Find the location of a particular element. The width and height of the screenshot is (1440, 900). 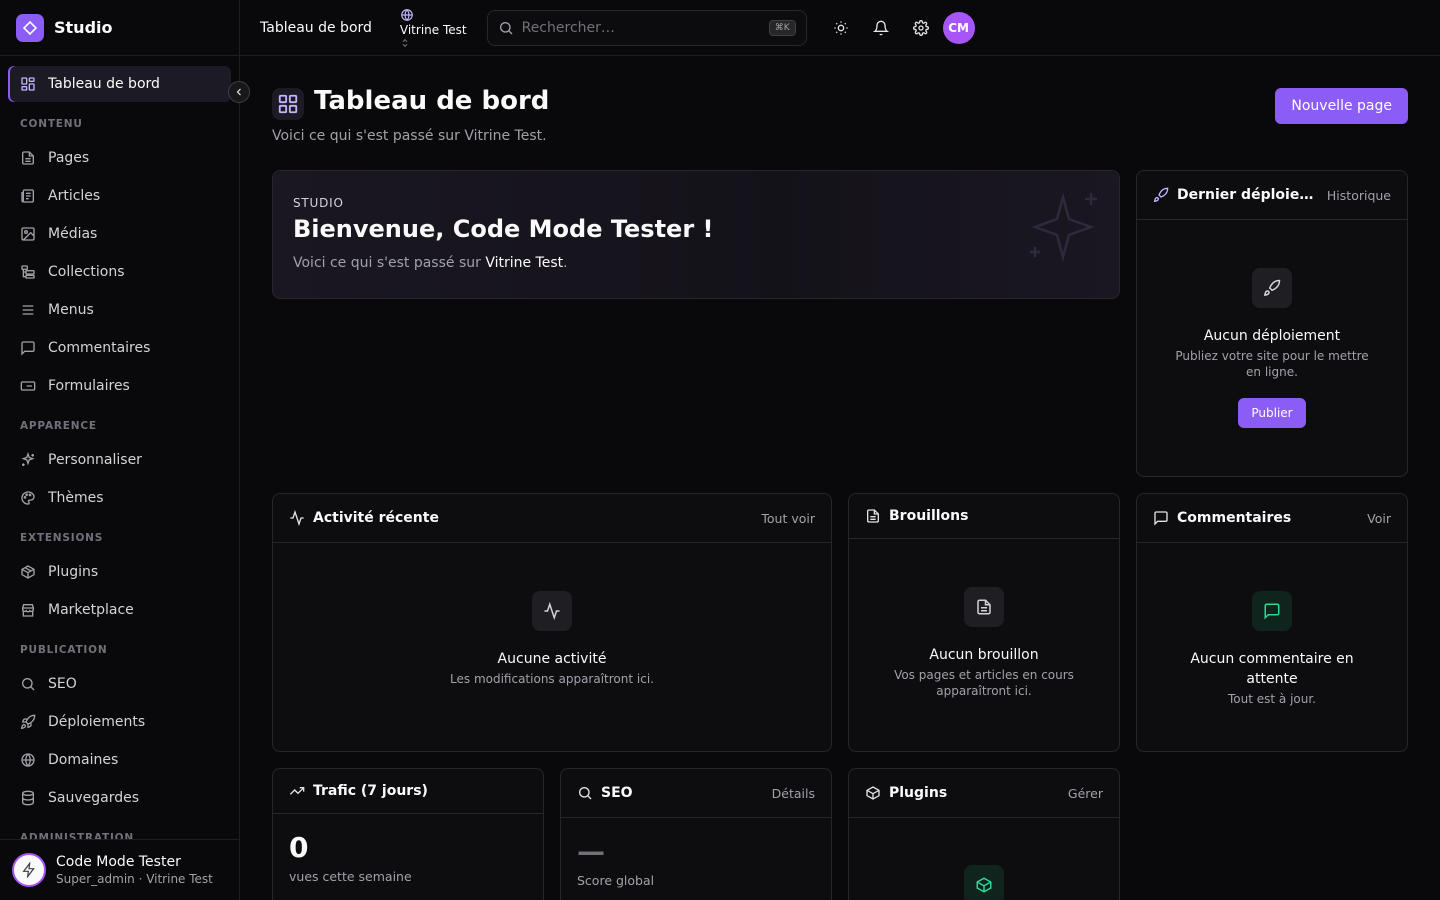

sidebar-item-seo: SEO is located at coordinates (119, 684).